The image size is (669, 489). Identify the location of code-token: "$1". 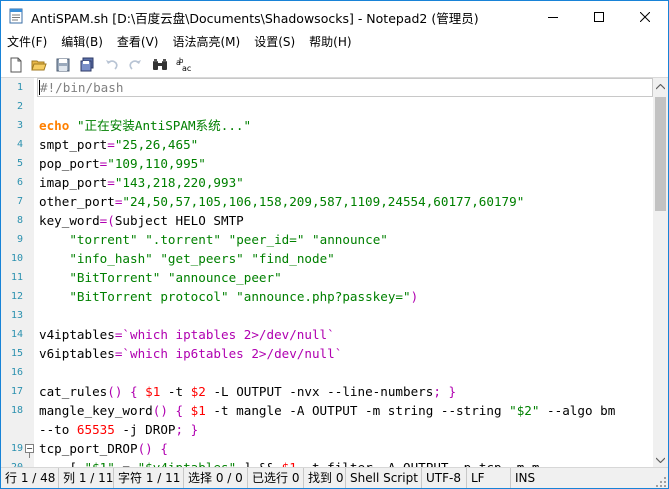
(100, 463).